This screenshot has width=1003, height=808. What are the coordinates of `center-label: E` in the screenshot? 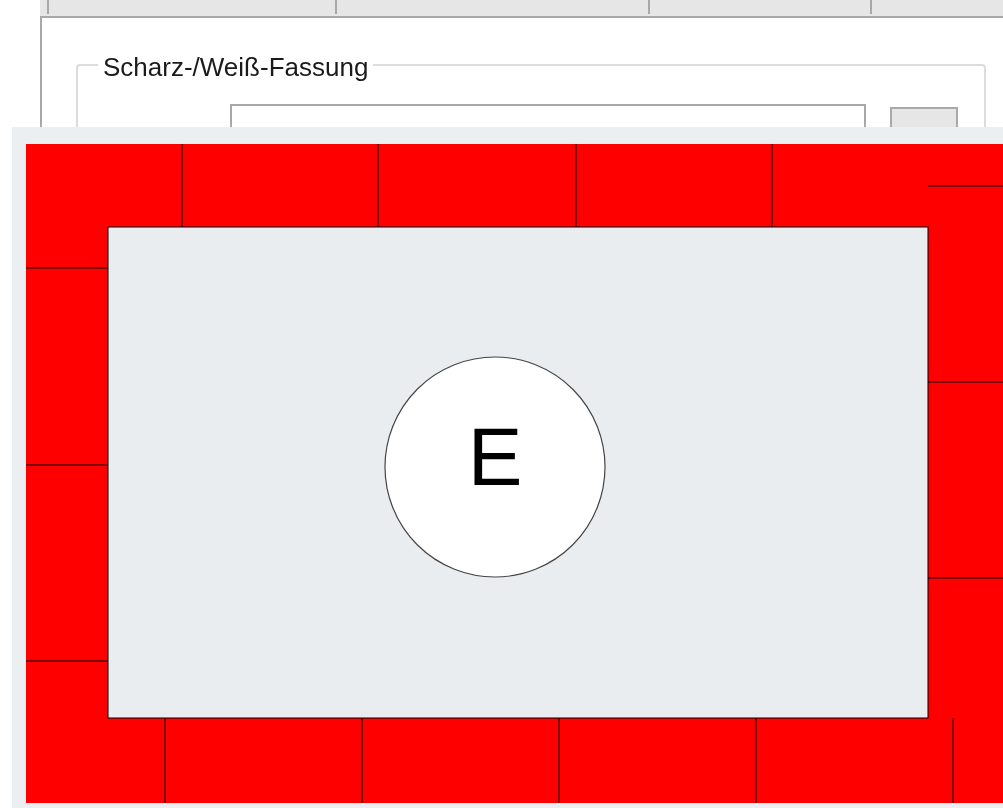 It's located at (495, 457).